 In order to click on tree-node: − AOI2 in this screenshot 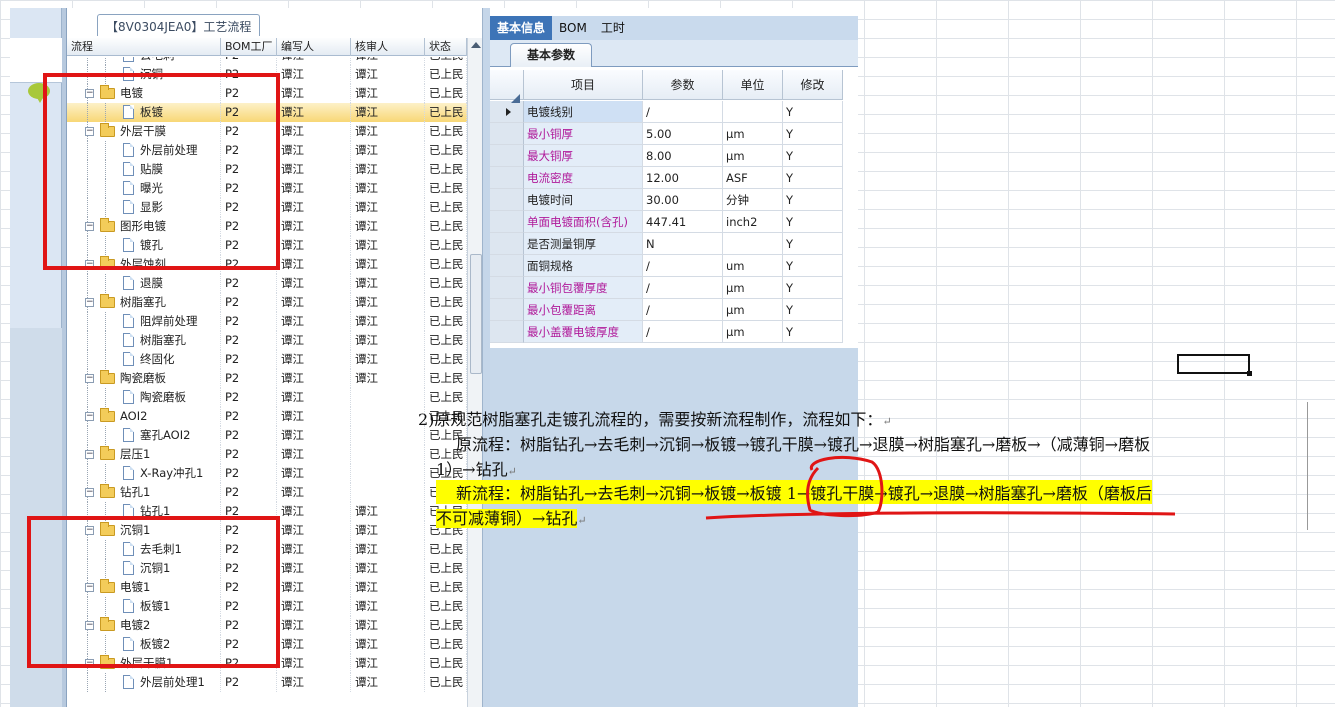, I will do `click(144, 416)`.